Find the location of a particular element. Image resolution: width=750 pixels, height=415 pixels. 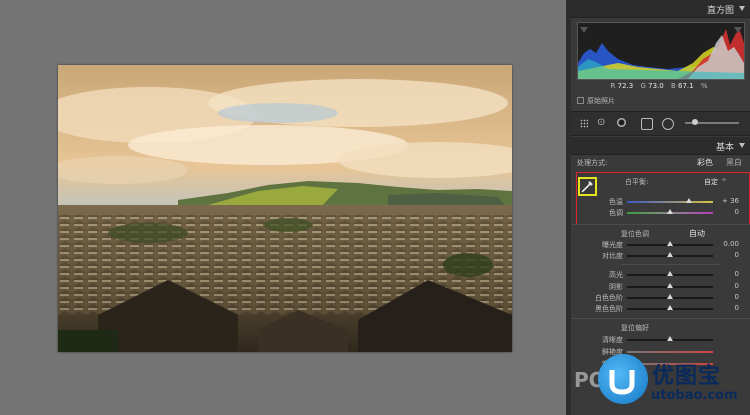

shadows-label: 阴影 is located at coordinates (616, 287).